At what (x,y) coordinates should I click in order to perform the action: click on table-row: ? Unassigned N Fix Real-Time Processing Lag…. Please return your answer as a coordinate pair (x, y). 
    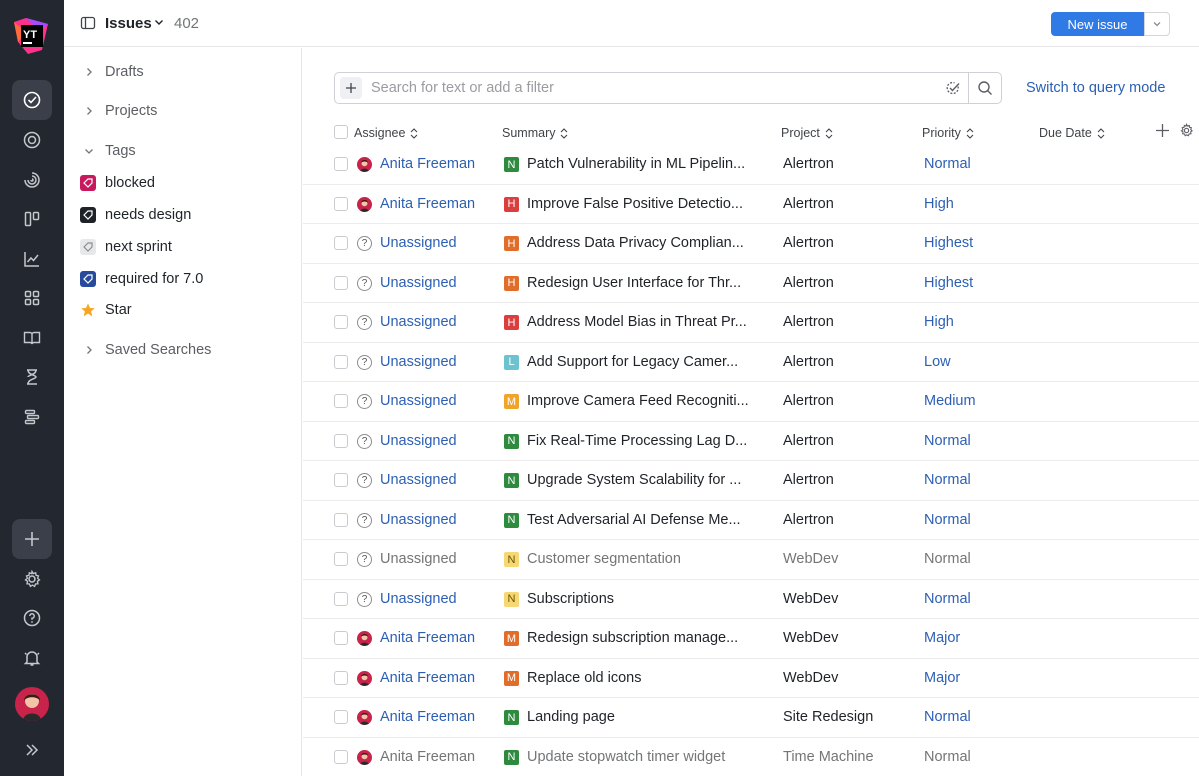
    Looking at the image, I should click on (751, 441).